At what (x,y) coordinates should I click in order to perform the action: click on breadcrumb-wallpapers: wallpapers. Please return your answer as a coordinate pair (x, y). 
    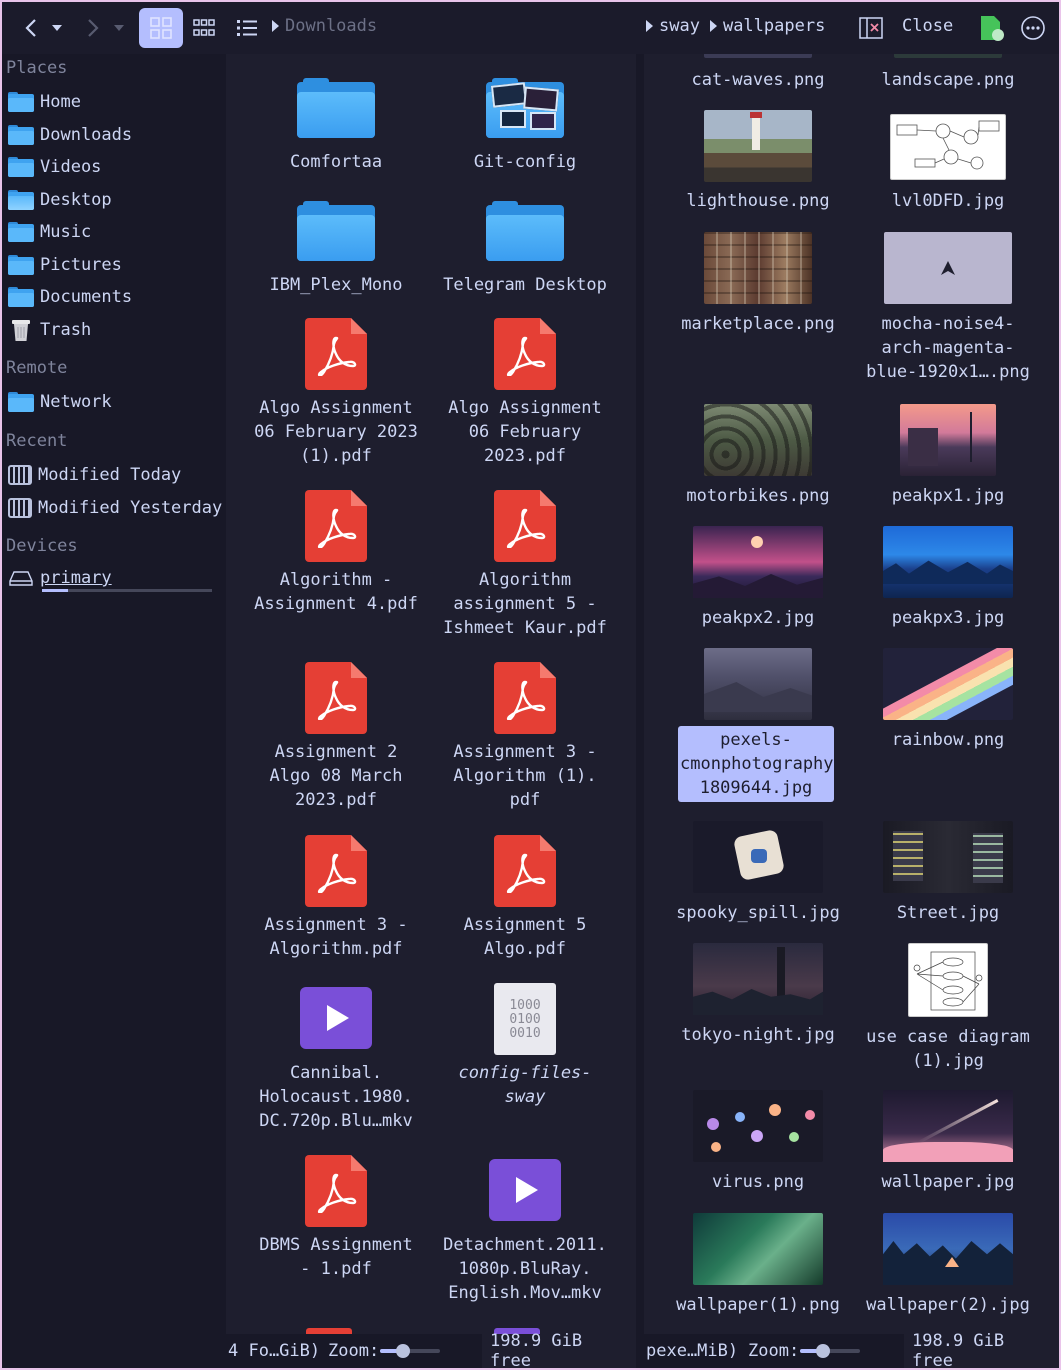
    Looking at the image, I should click on (774, 26).